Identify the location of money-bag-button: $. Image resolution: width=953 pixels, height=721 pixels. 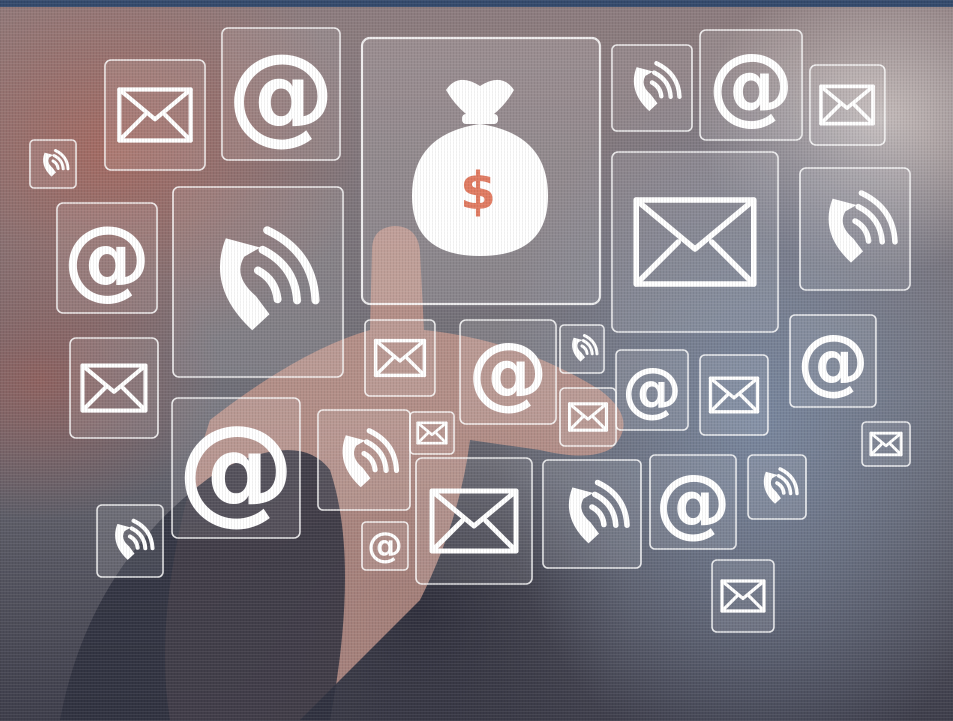
(481, 171).